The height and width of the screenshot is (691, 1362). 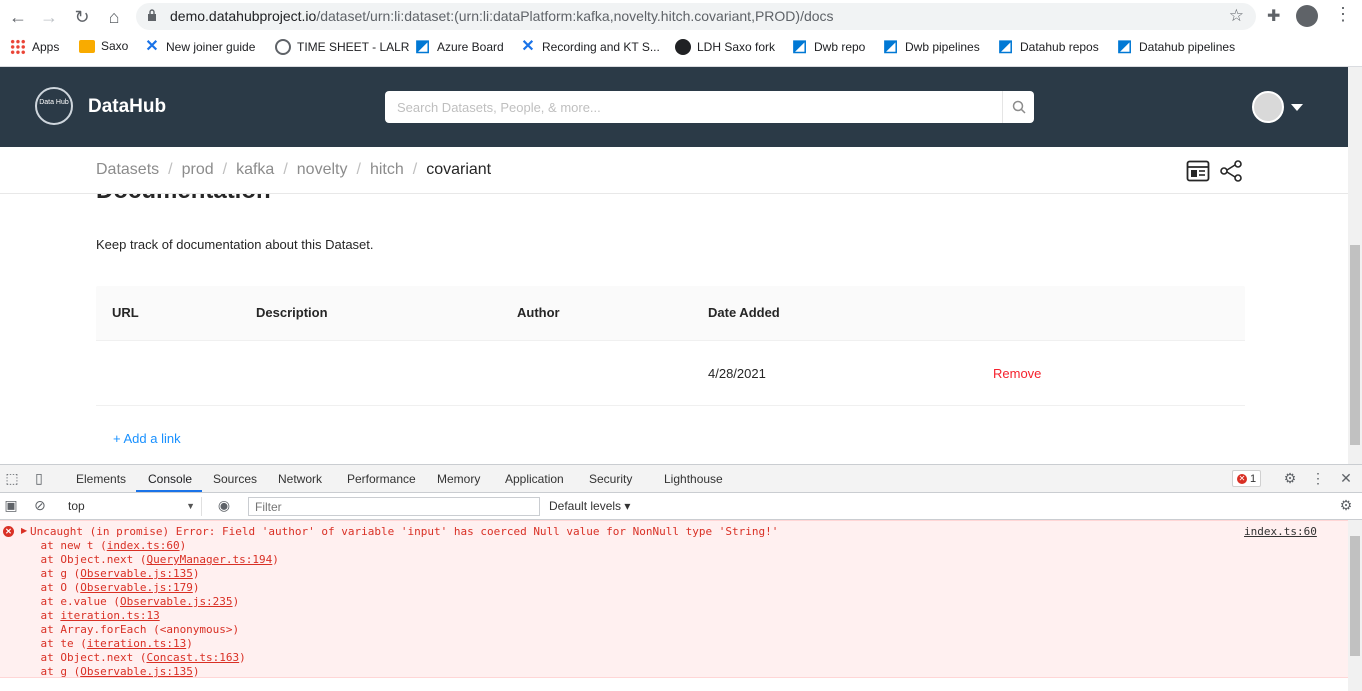 I want to click on chrome-menu-icon: ⋮, so click(x=1343, y=14).